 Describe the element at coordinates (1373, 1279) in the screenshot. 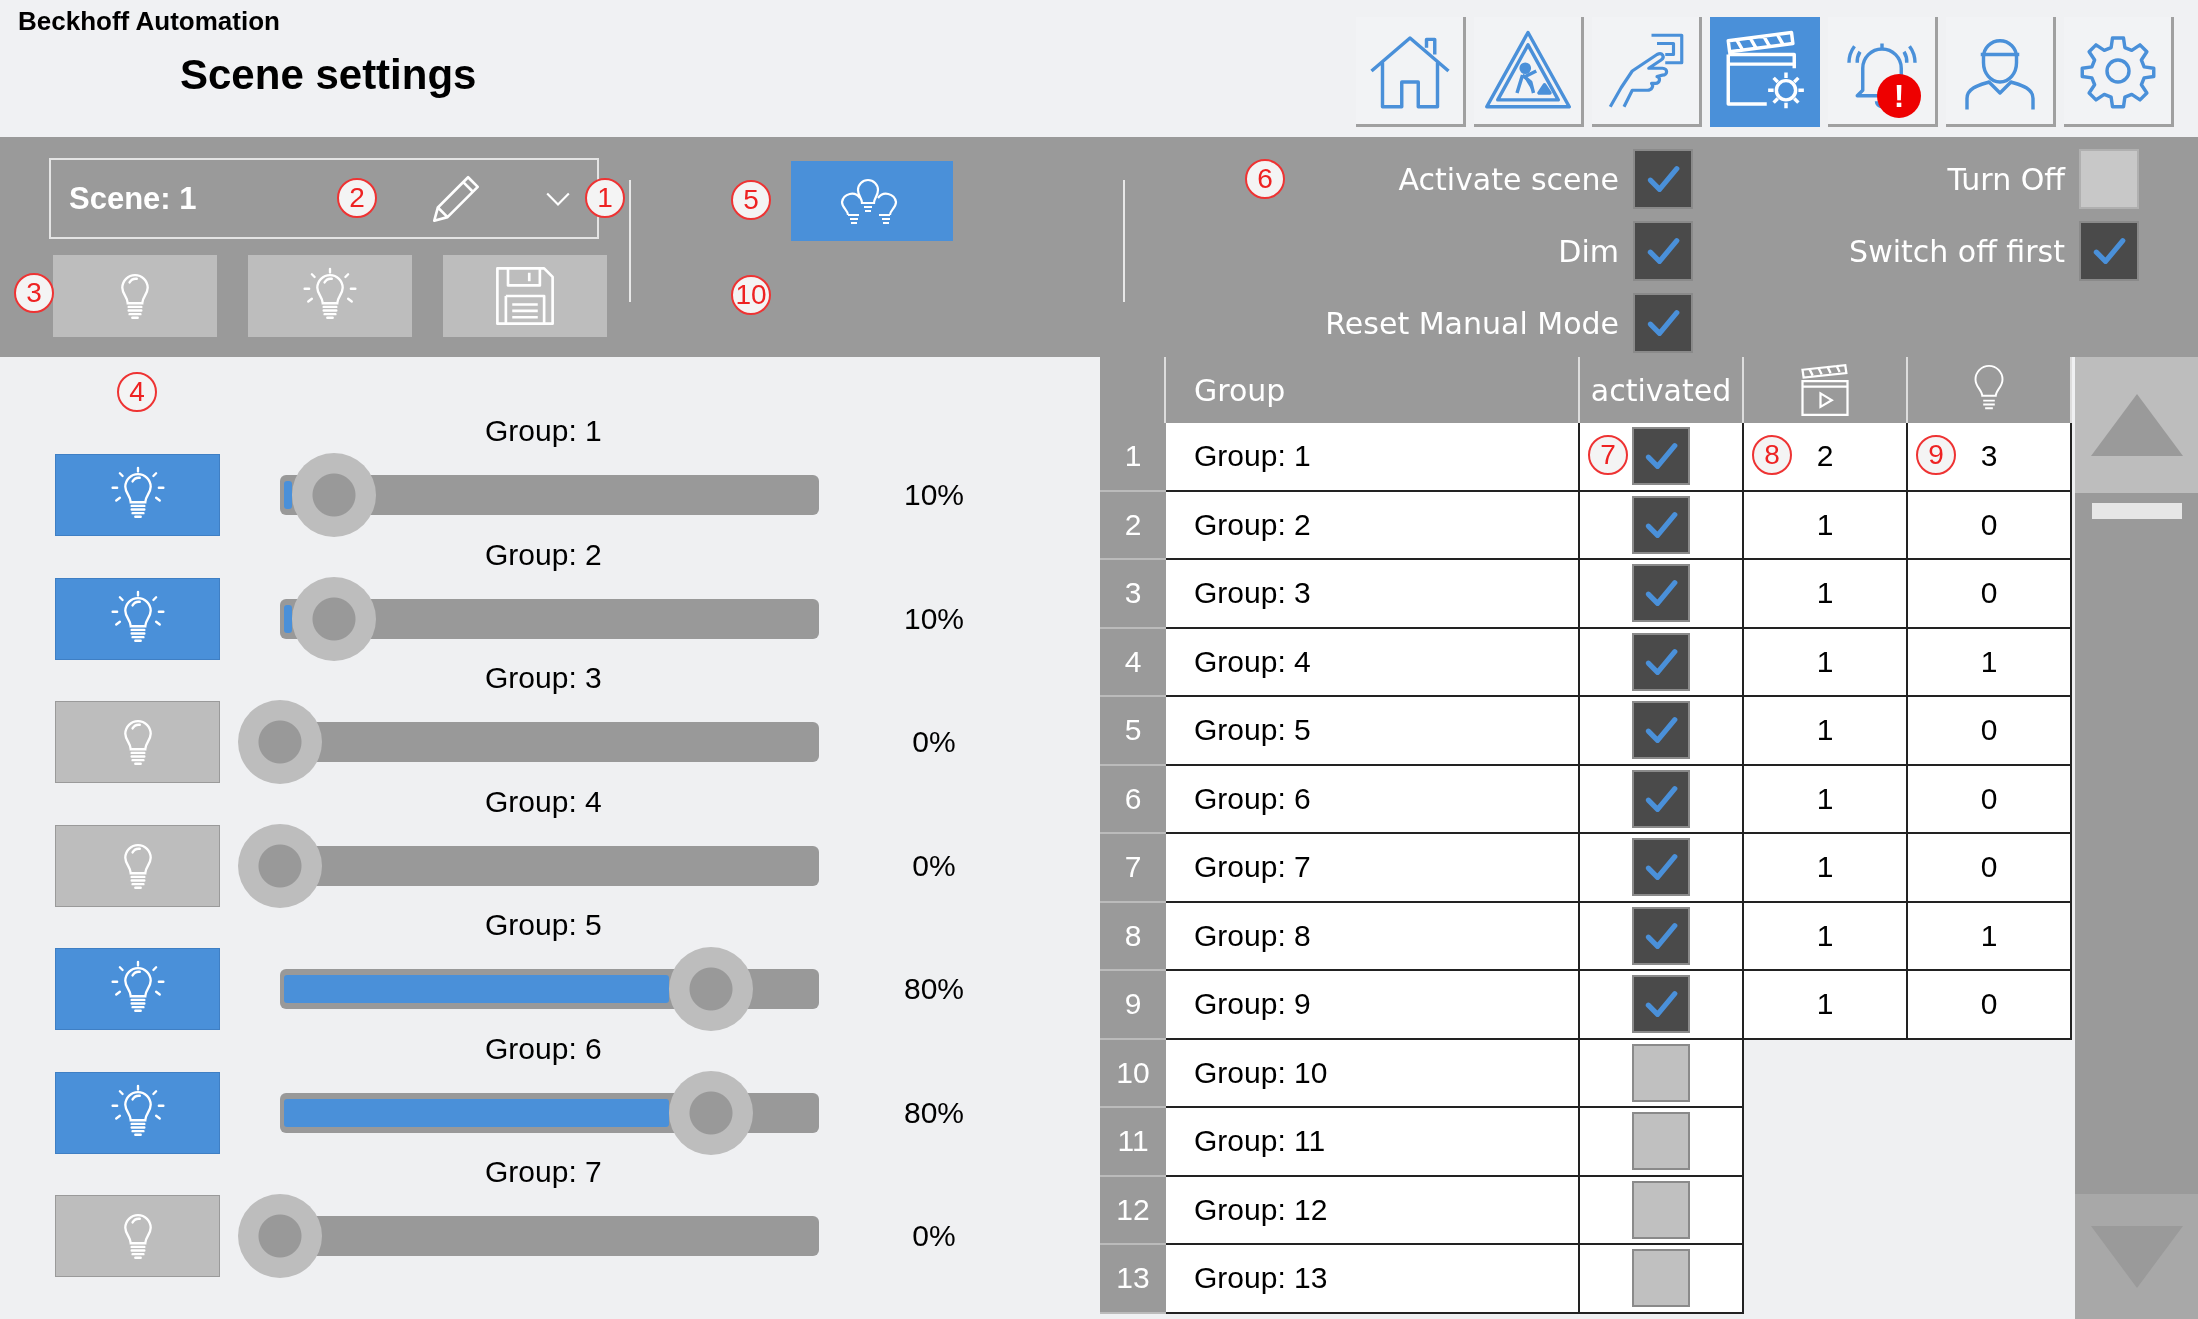

I see `table-cell: Group: 13` at that location.